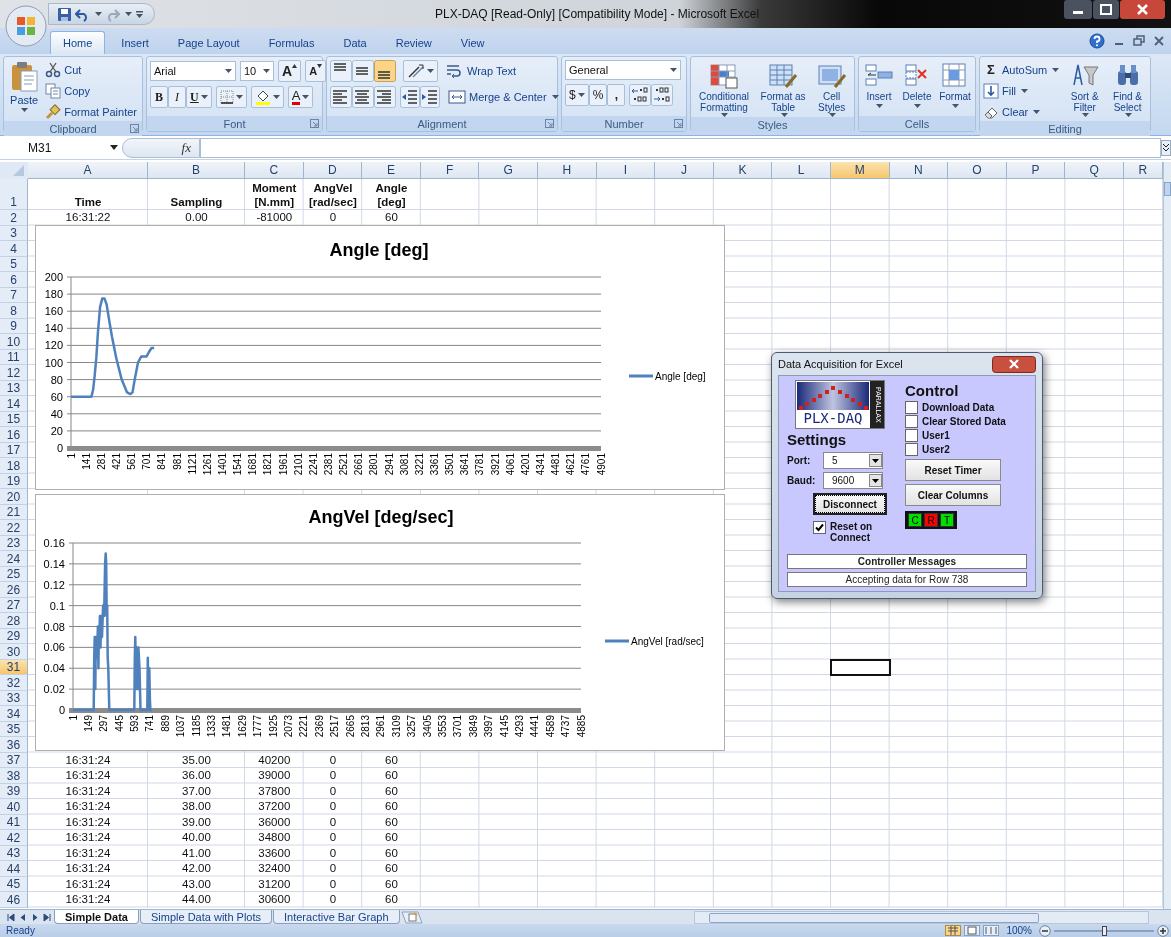  I want to click on column-header: H, so click(567, 170).